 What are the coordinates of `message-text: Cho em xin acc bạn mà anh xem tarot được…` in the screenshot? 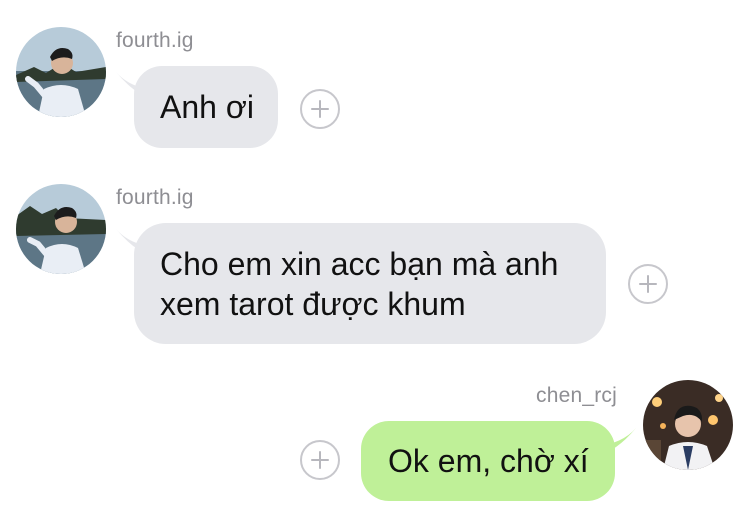 It's located at (359, 284).